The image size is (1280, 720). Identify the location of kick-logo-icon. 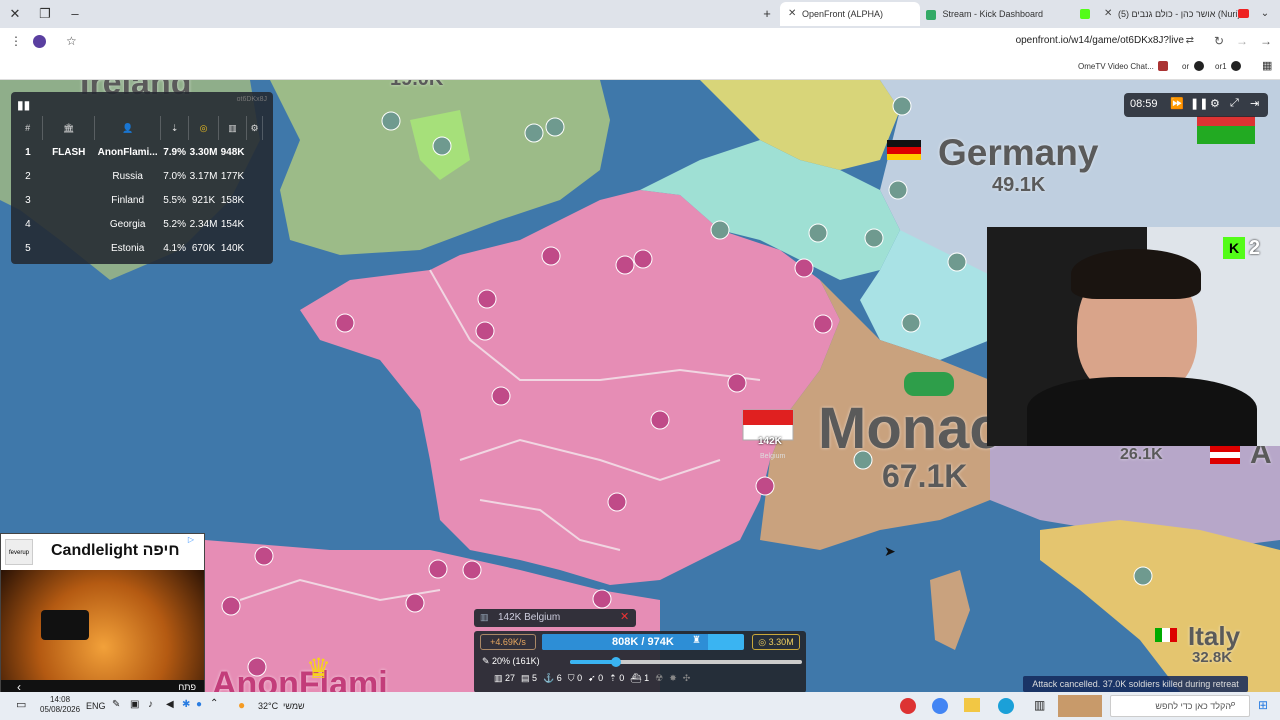
(1085, 14).